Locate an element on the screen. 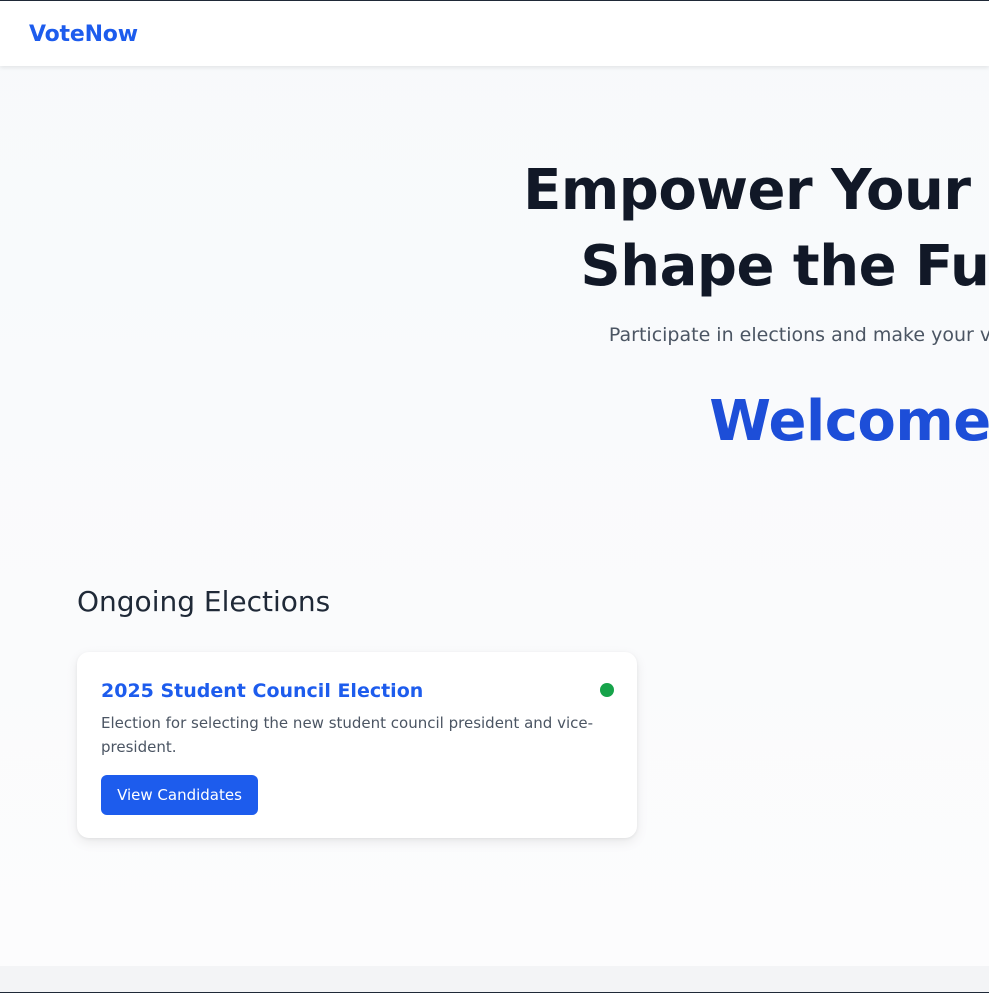  election-title: 2025 Student Council Election is located at coordinates (262, 691).